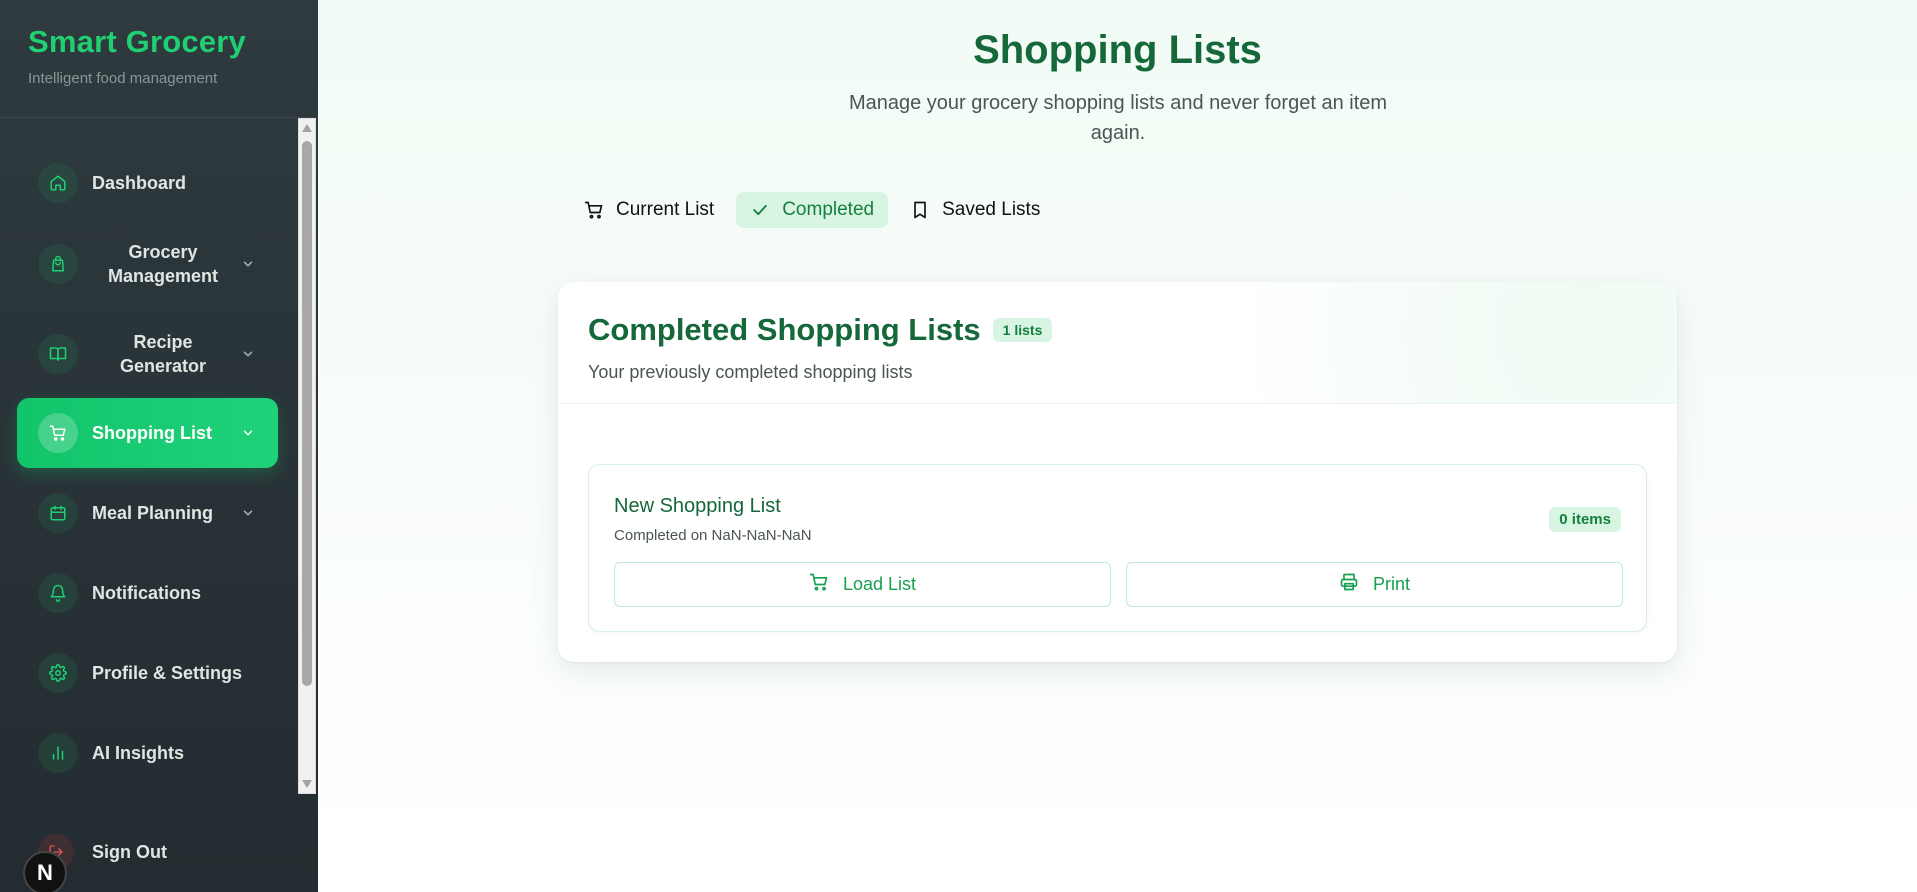  I want to click on list-completed-date: Completed on NaN-NaN-NaN, so click(713, 535).